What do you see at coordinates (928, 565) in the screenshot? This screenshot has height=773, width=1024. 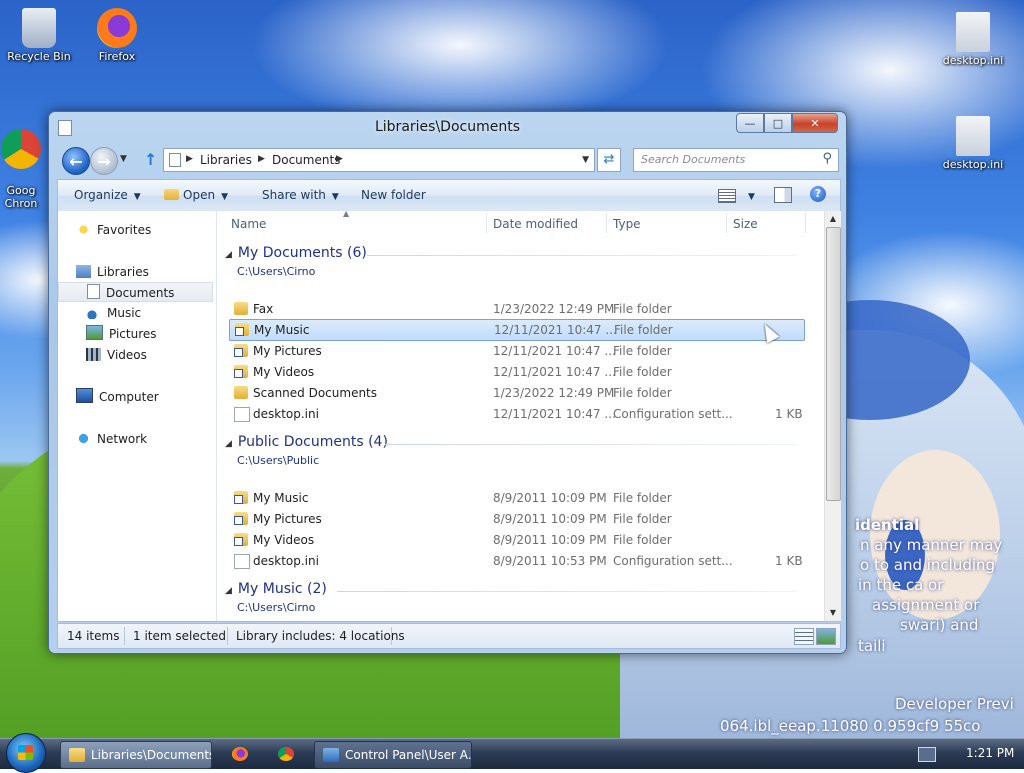 I see `watermark-line: o to and including` at bounding box center [928, 565].